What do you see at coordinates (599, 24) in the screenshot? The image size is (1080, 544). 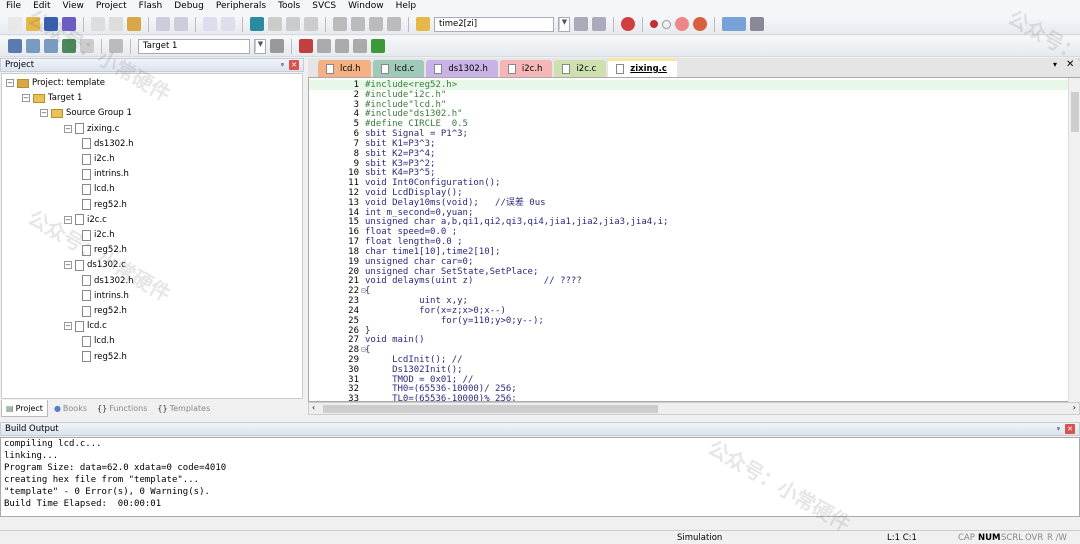 I see `incremental-find-icon` at bounding box center [599, 24].